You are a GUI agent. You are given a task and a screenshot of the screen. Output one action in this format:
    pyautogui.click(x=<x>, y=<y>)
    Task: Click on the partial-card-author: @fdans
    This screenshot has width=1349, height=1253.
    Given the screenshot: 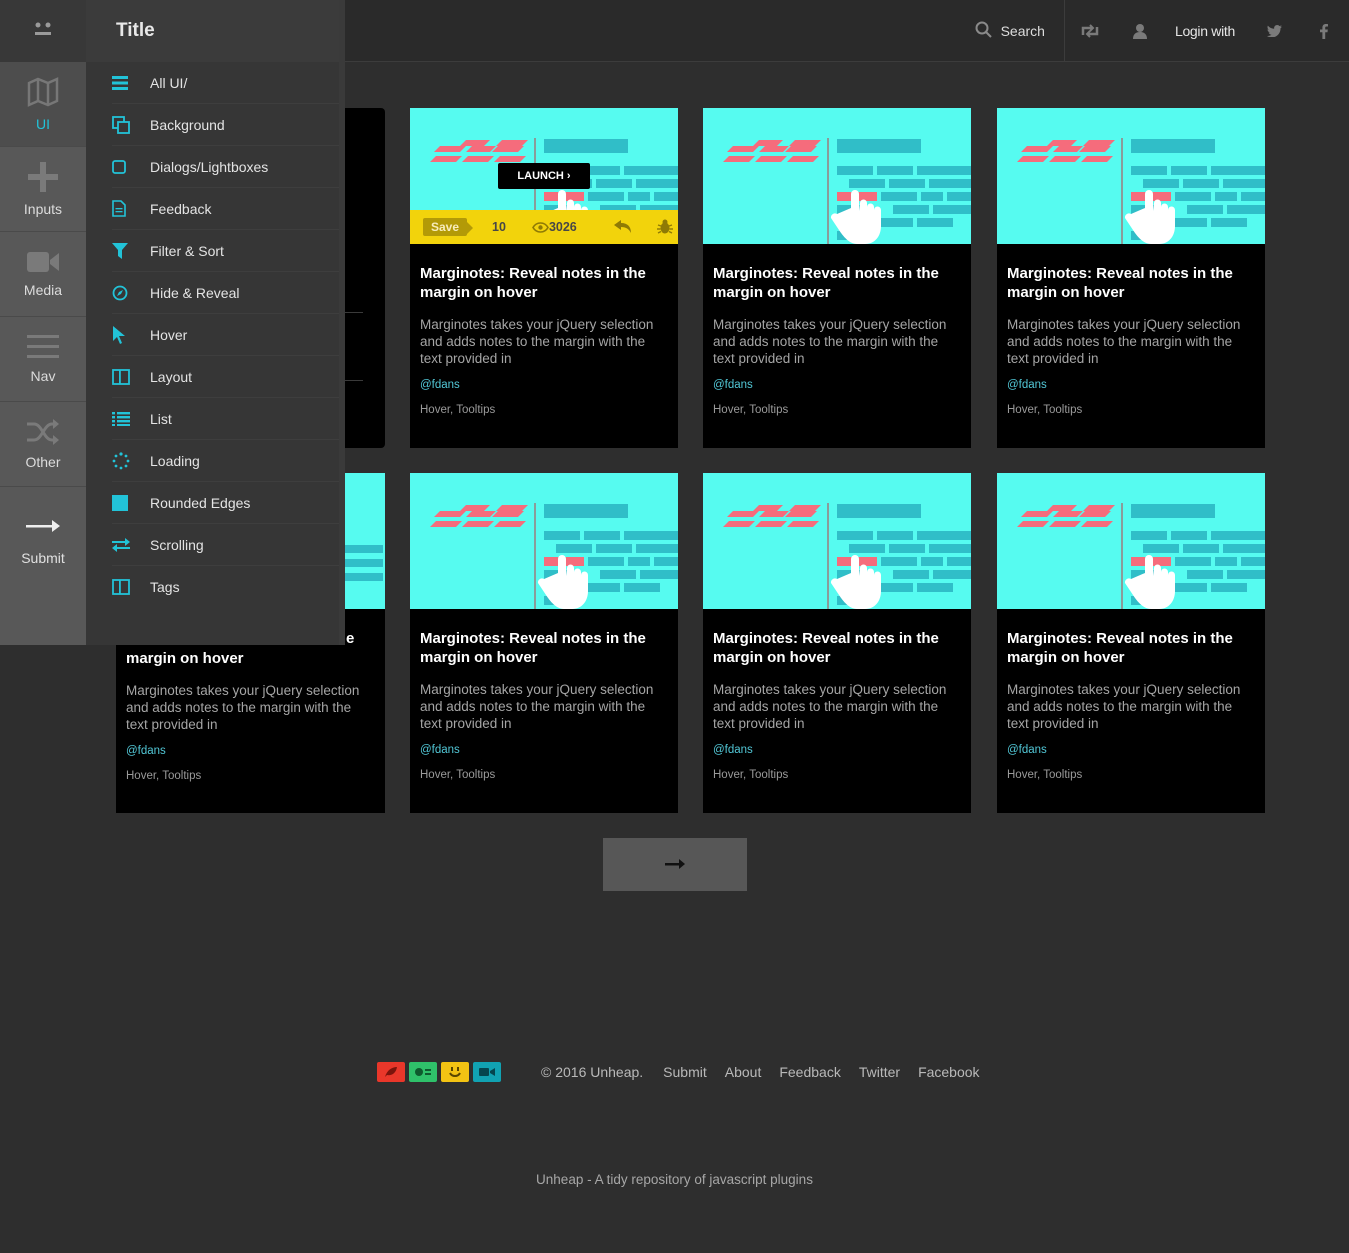 What is the action you would take?
    pyautogui.click(x=251, y=751)
    